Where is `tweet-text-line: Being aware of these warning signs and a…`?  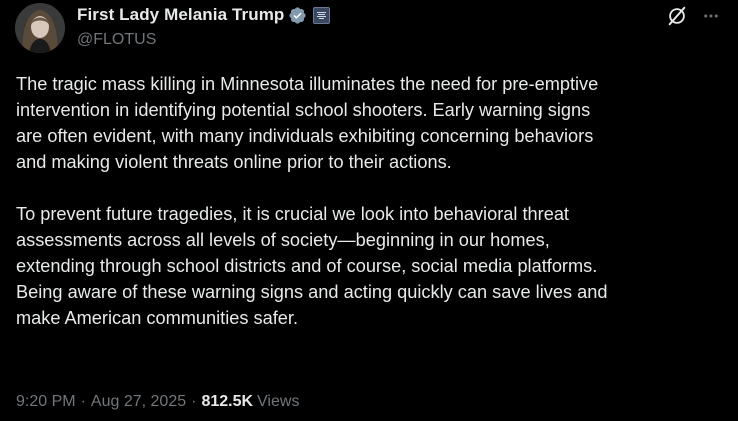
tweet-text-line: Being aware of these warning signs and a… is located at coordinates (312, 292).